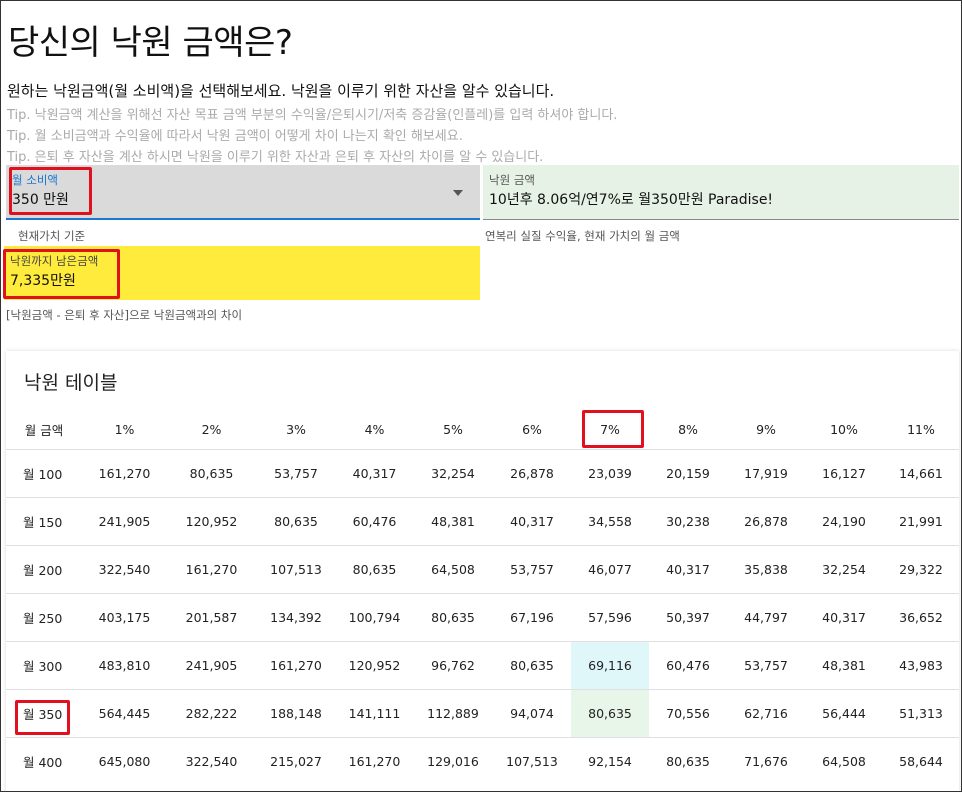 This screenshot has height=792, width=962. What do you see at coordinates (921, 761) in the screenshot?
I see `table-cell: 58,644` at bounding box center [921, 761].